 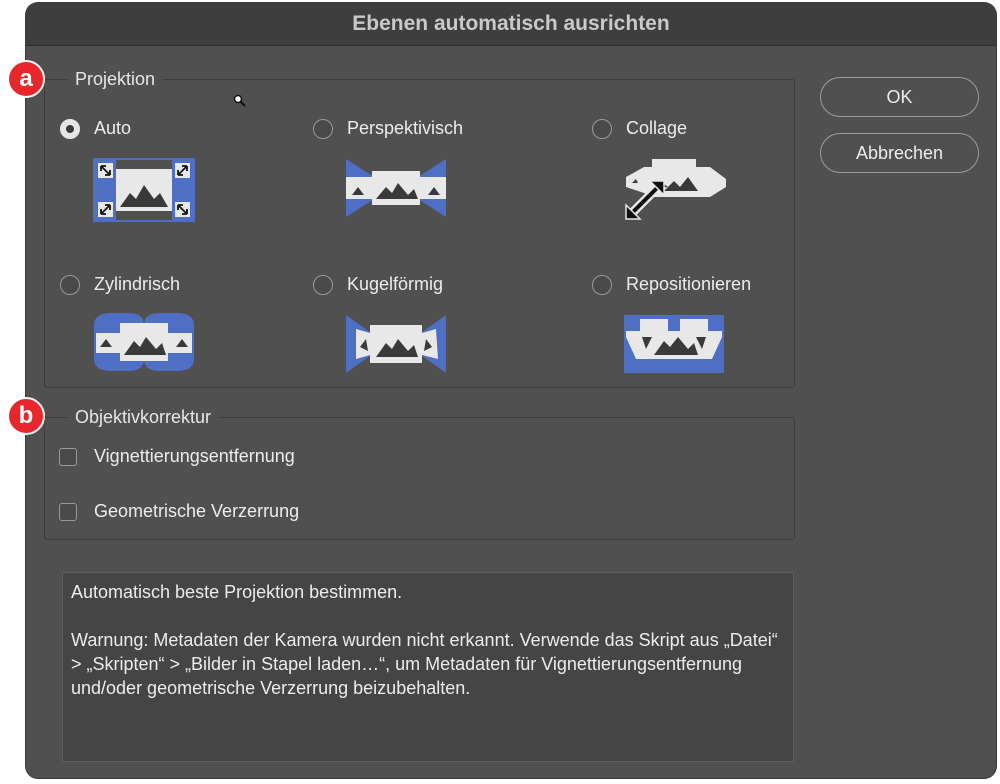 I want to click on vignette-removal-label: Vignettierungsentfernung, so click(x=194, y=456).